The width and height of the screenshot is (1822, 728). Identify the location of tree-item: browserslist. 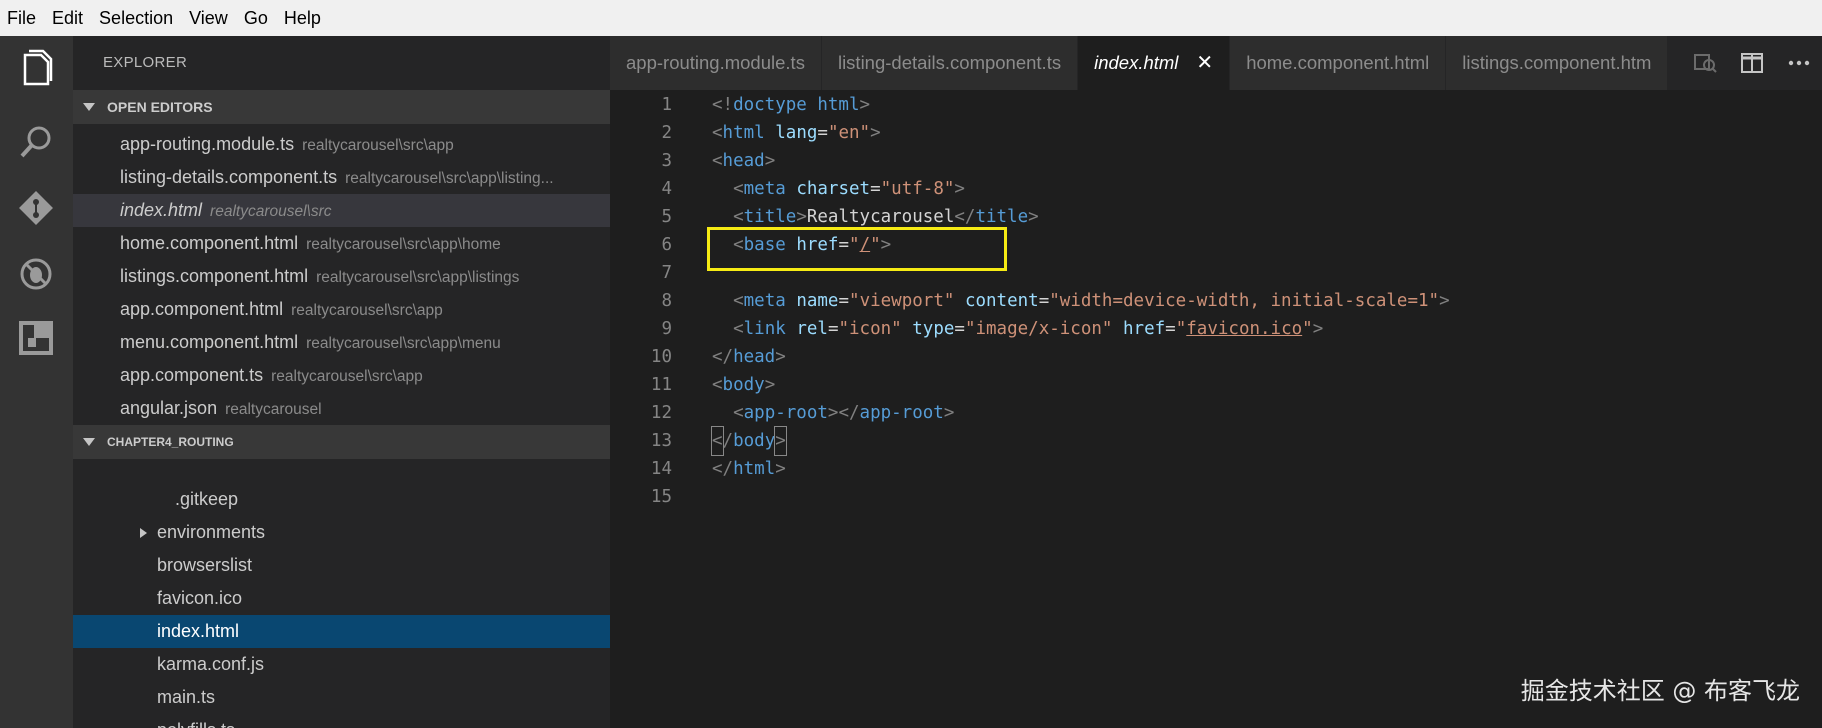
(341, 565).